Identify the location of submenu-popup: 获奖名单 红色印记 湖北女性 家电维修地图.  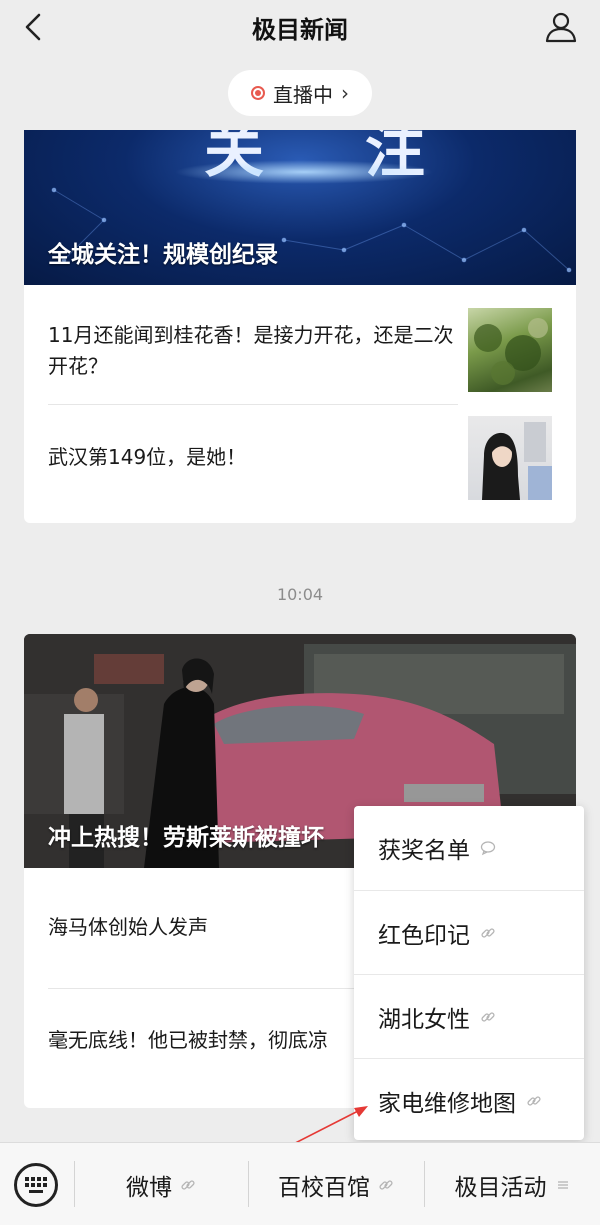
(469, 973).